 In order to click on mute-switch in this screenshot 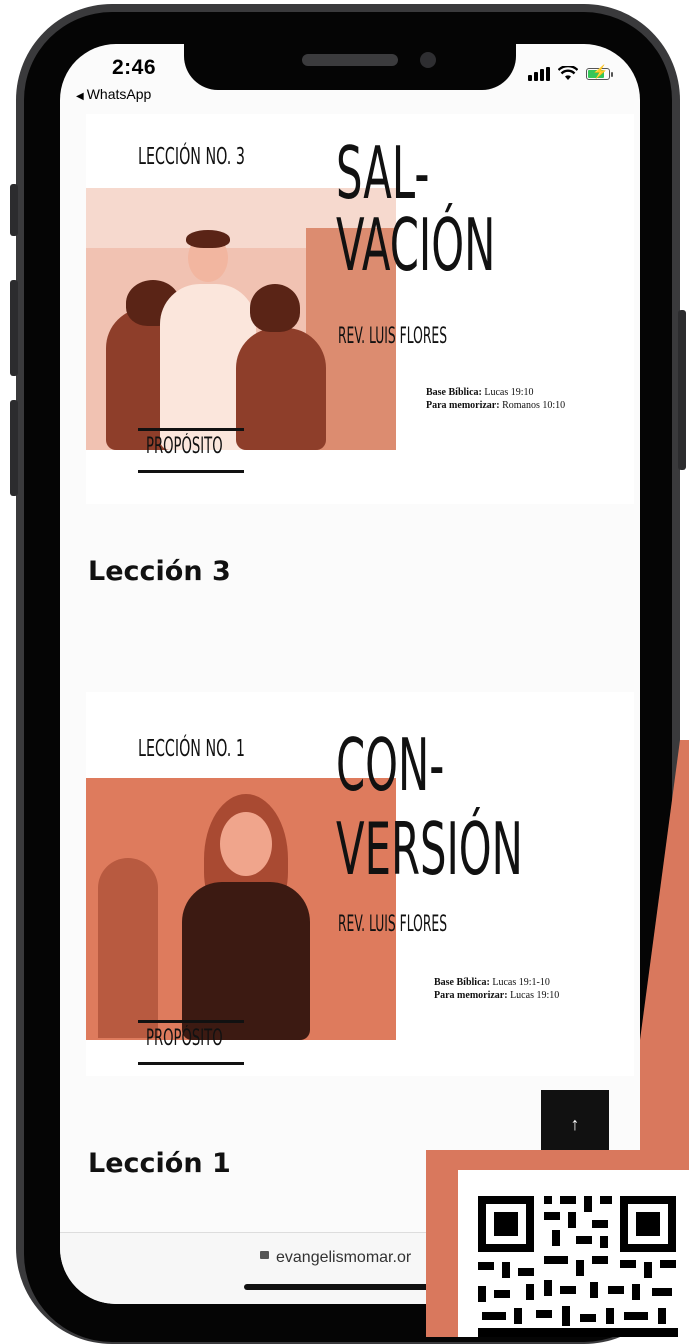, I will do `click(14, 210)`.